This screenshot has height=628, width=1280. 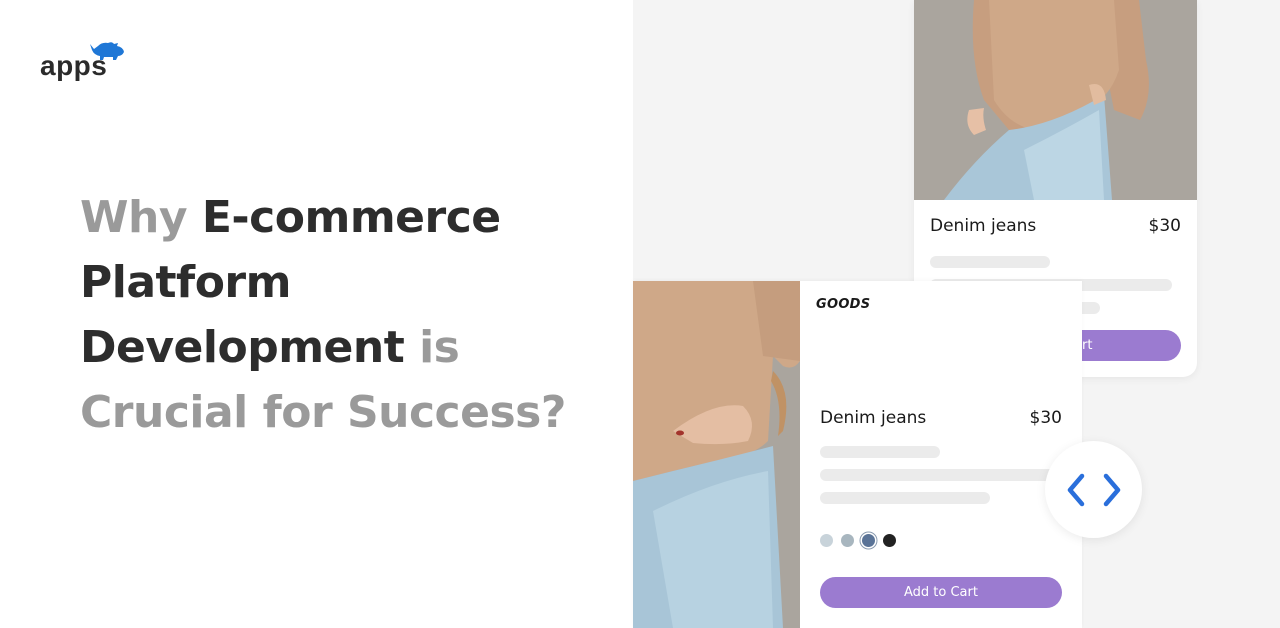 I want to click on add-to-cart-button: Add to Cart, so click(x=941, y=592).